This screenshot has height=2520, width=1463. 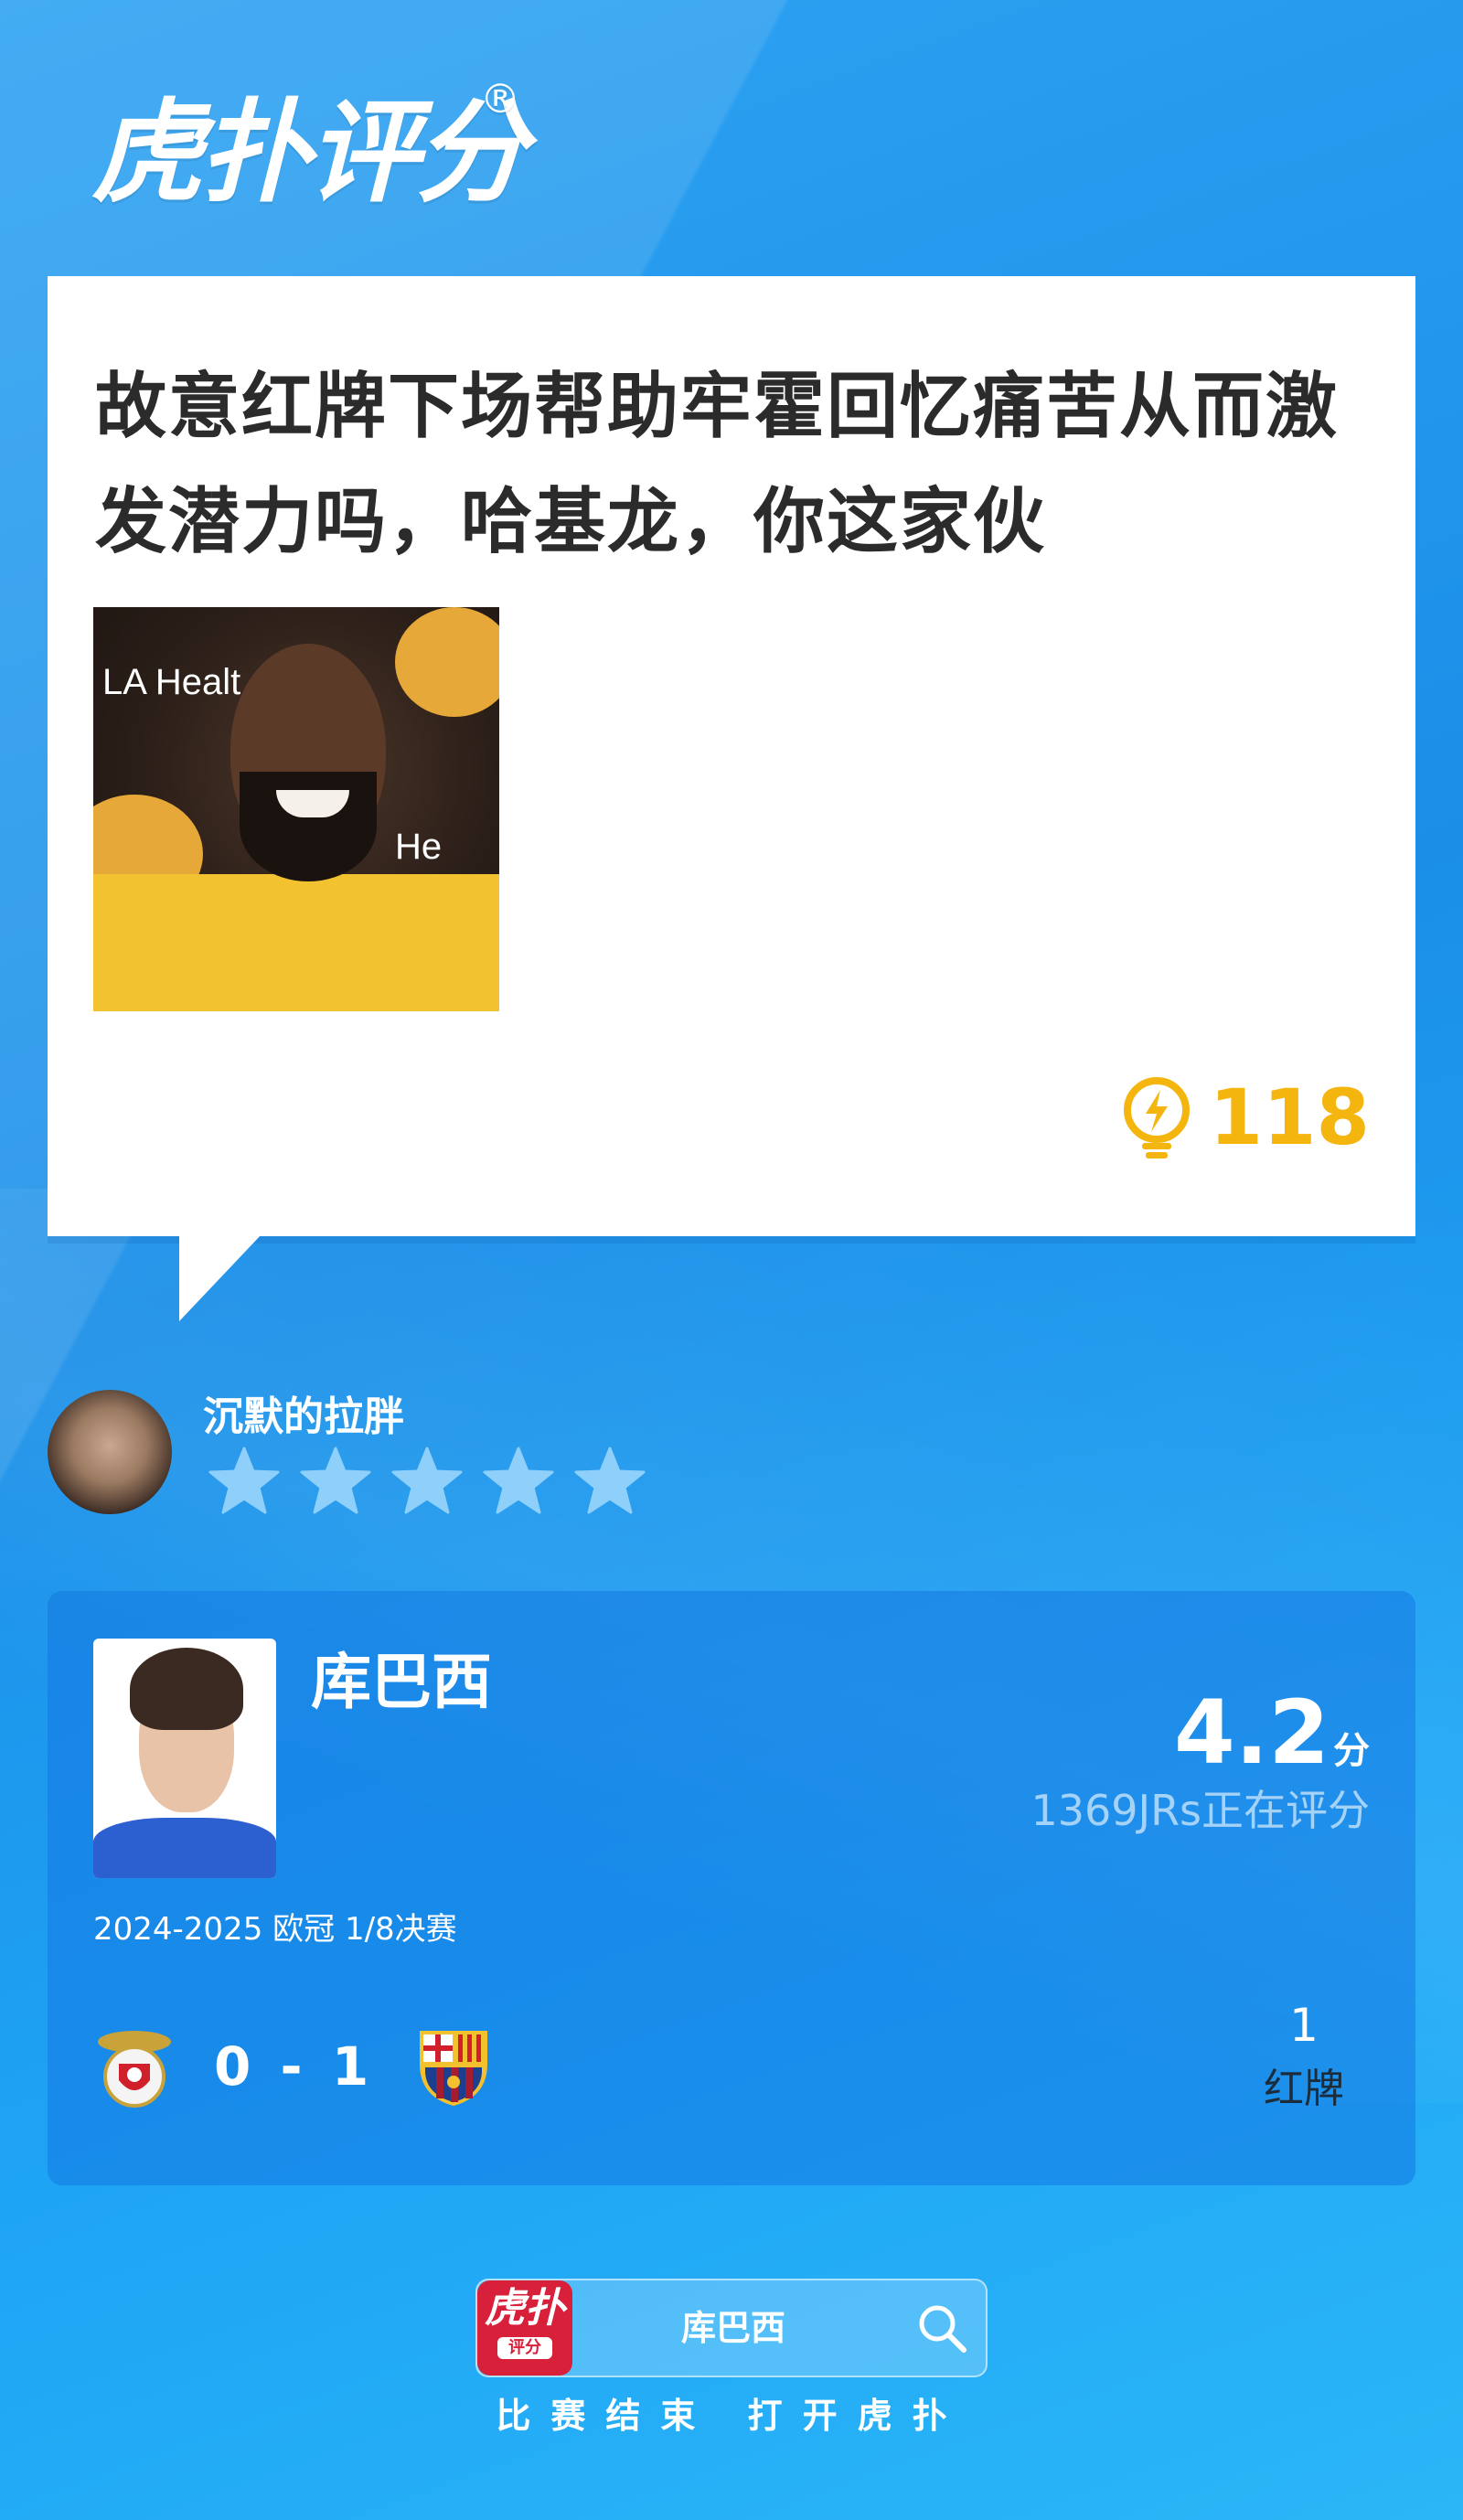 I want to click on basketball-logo-icon, so click(x=447, y=662).